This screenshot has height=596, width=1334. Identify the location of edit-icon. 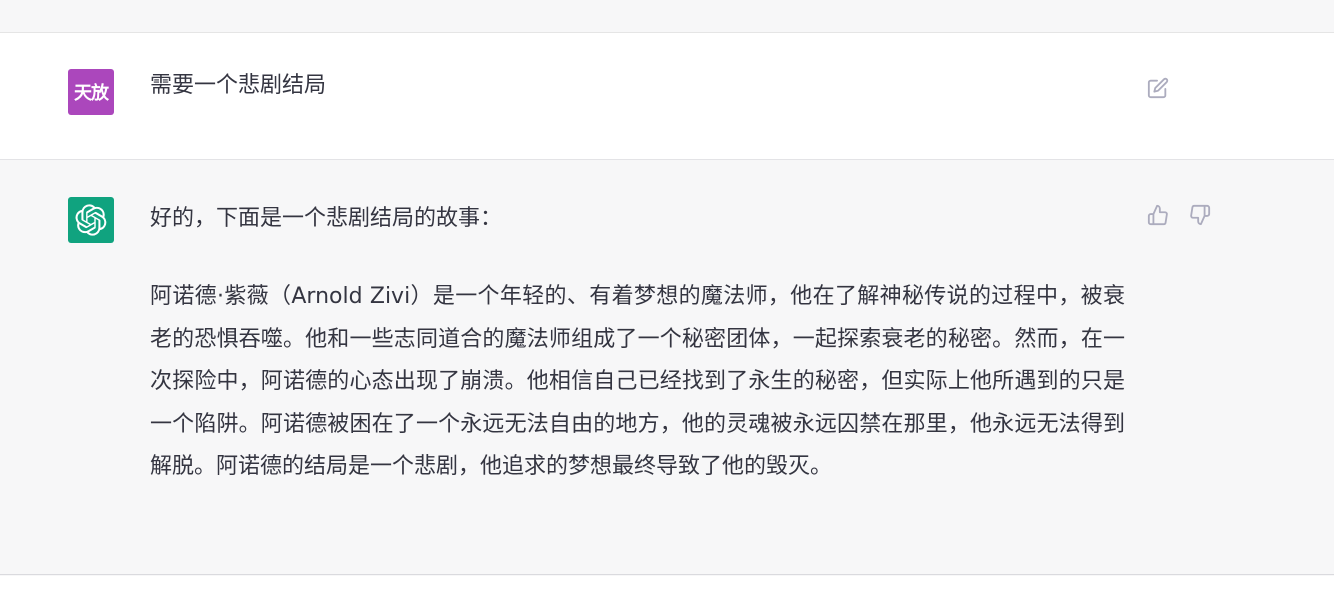
(1158, 88).